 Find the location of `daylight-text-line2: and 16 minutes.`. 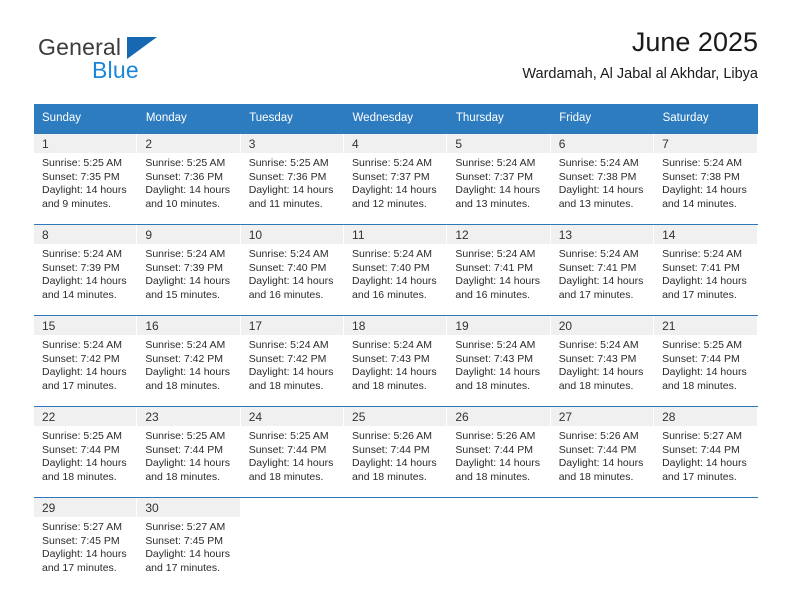

daylight-text-line2: and 16 minutes. is located at coordinates (389, 294).